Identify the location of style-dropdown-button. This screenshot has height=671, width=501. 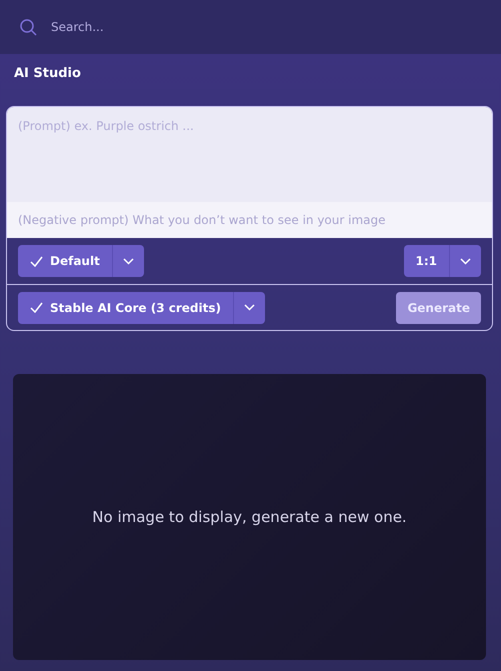
(128, 261).